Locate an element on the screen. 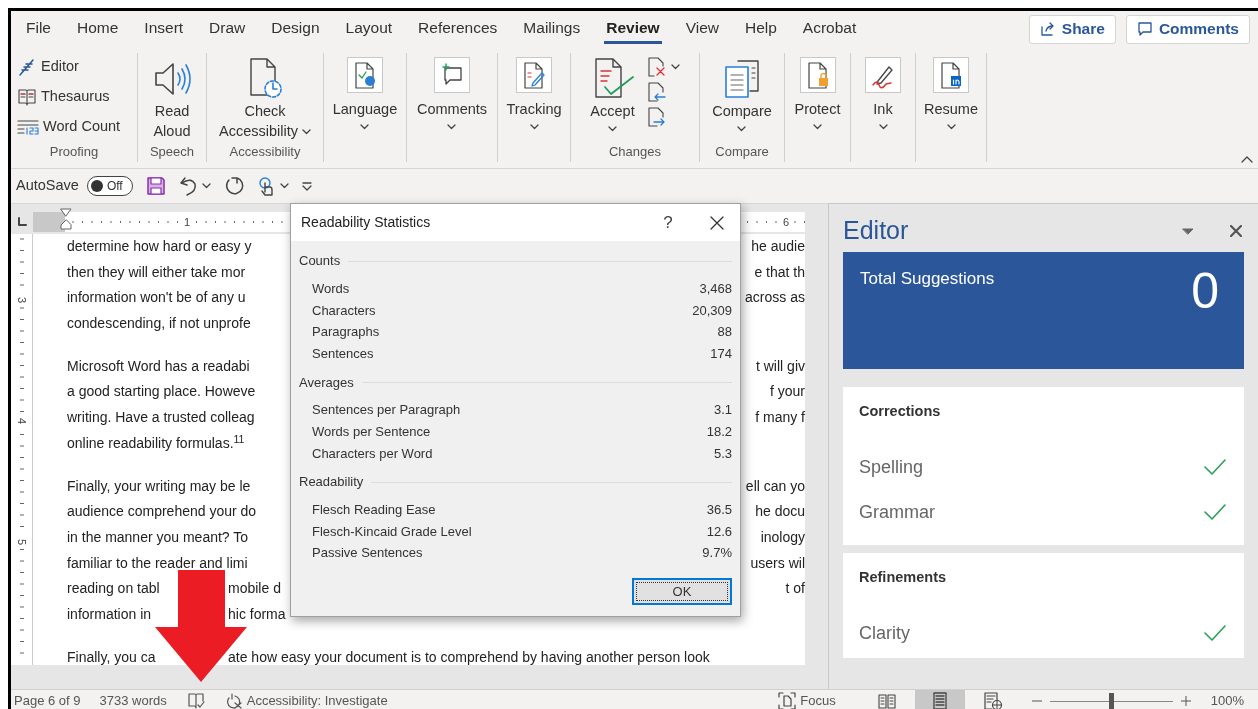 This screenshot has height=709, width=1258. stat-value: 36.5 is located at coordinates (719, 510).